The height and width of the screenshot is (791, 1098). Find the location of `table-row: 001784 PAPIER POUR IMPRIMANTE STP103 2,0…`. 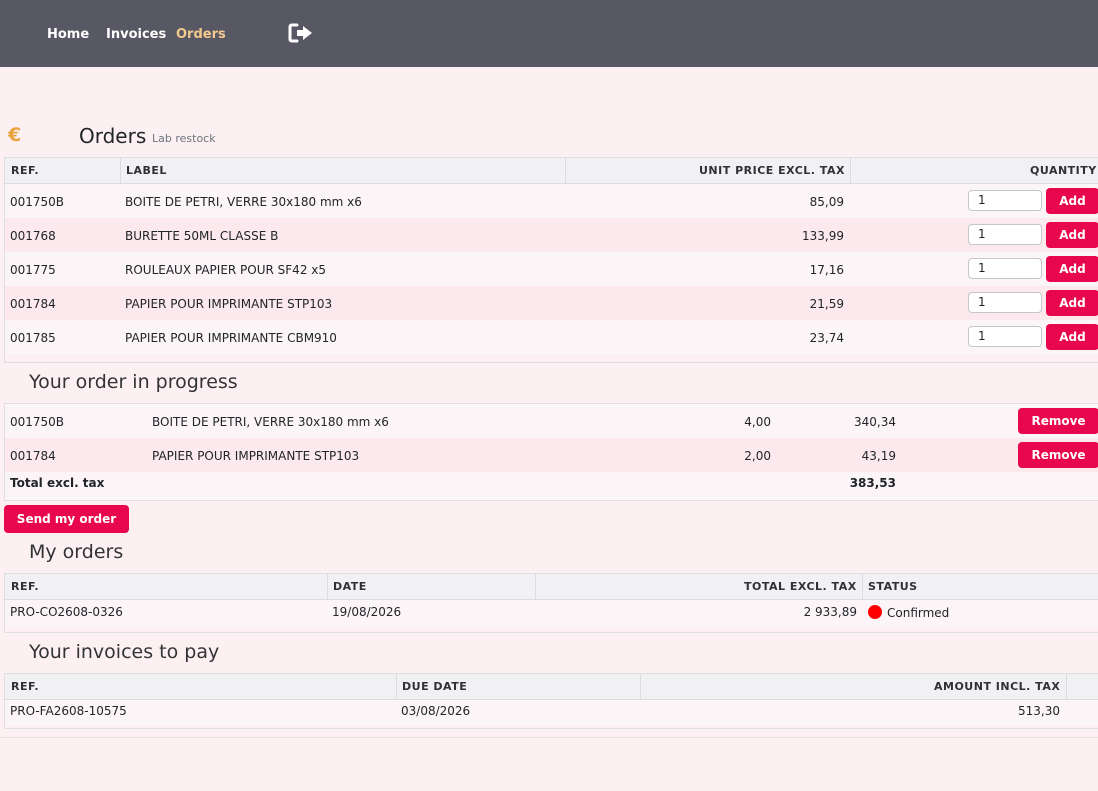

table-row: 001784 PAPIER POUR IMPRIMANTE STP103 2,0… is located at coordinates (551, 455).